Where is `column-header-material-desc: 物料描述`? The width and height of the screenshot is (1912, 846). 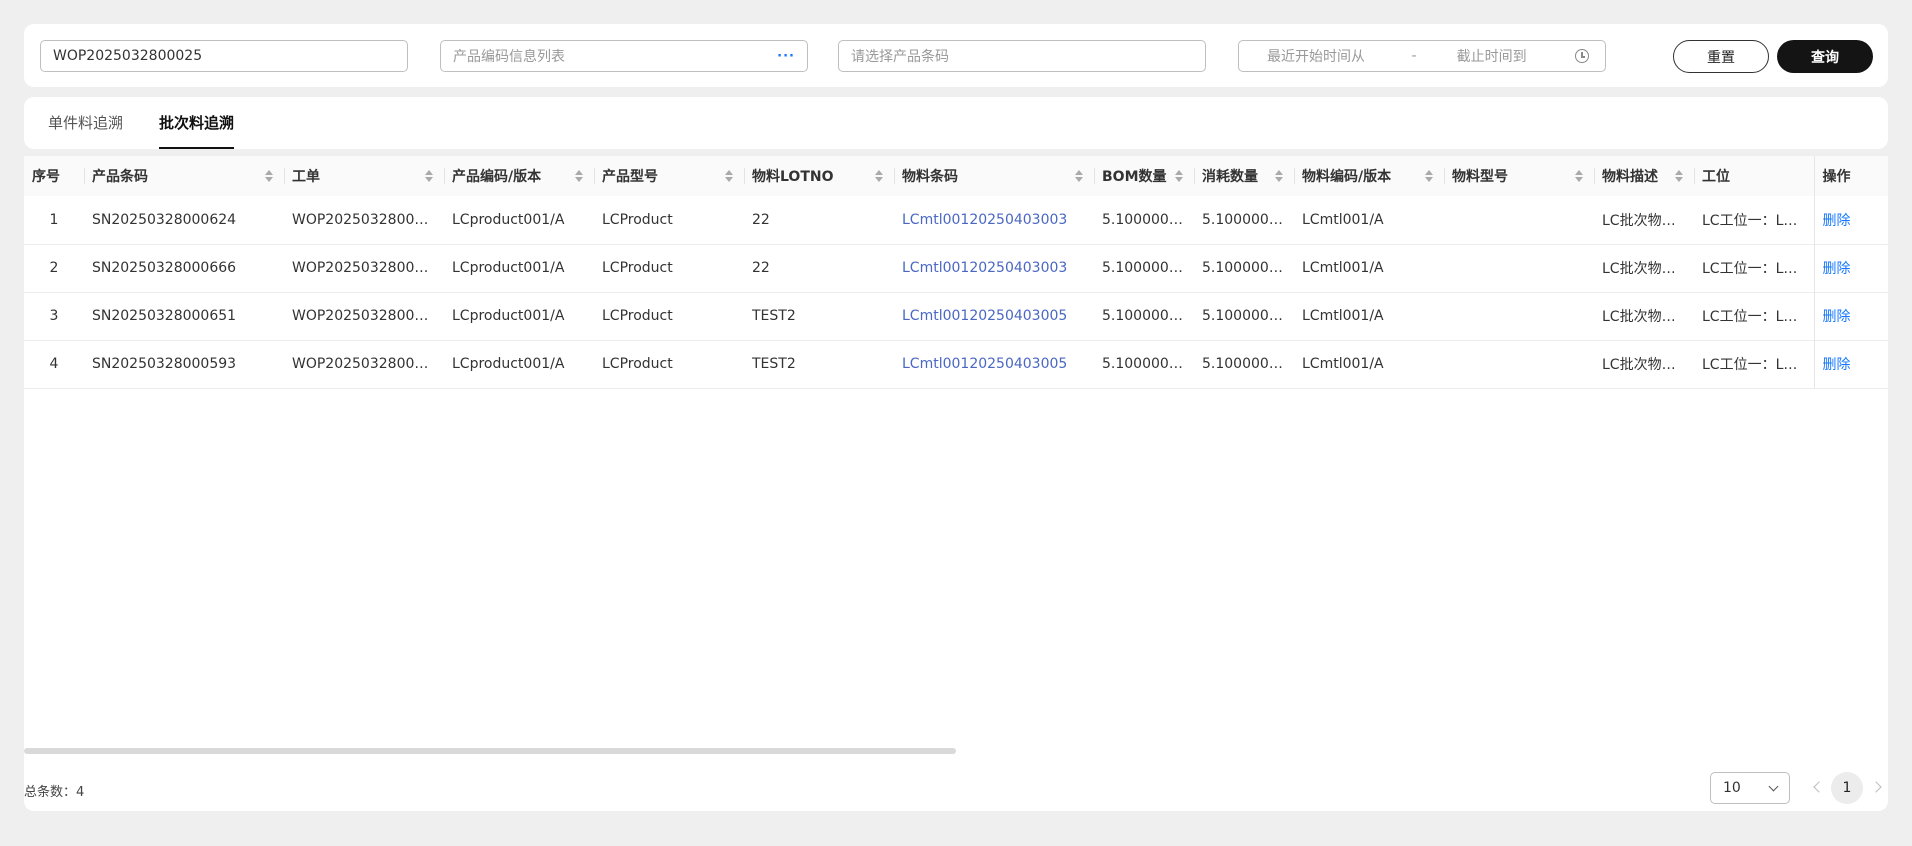 column-header-material-desc: 物料描述 is located at coordinates (1644, 176).